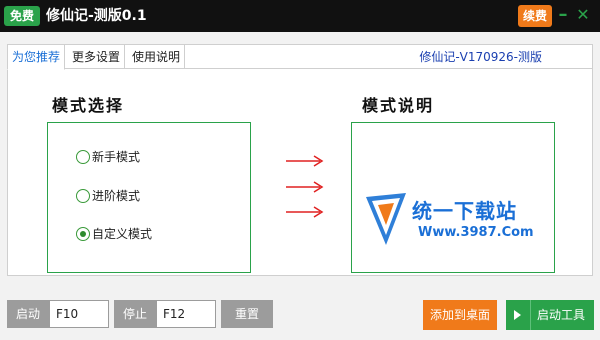 This screenshot has height=340, width=600. Describe the element at coordinates (97, 57) in the screenshot. I see `tab-more-settings: 更多设置` at that location.